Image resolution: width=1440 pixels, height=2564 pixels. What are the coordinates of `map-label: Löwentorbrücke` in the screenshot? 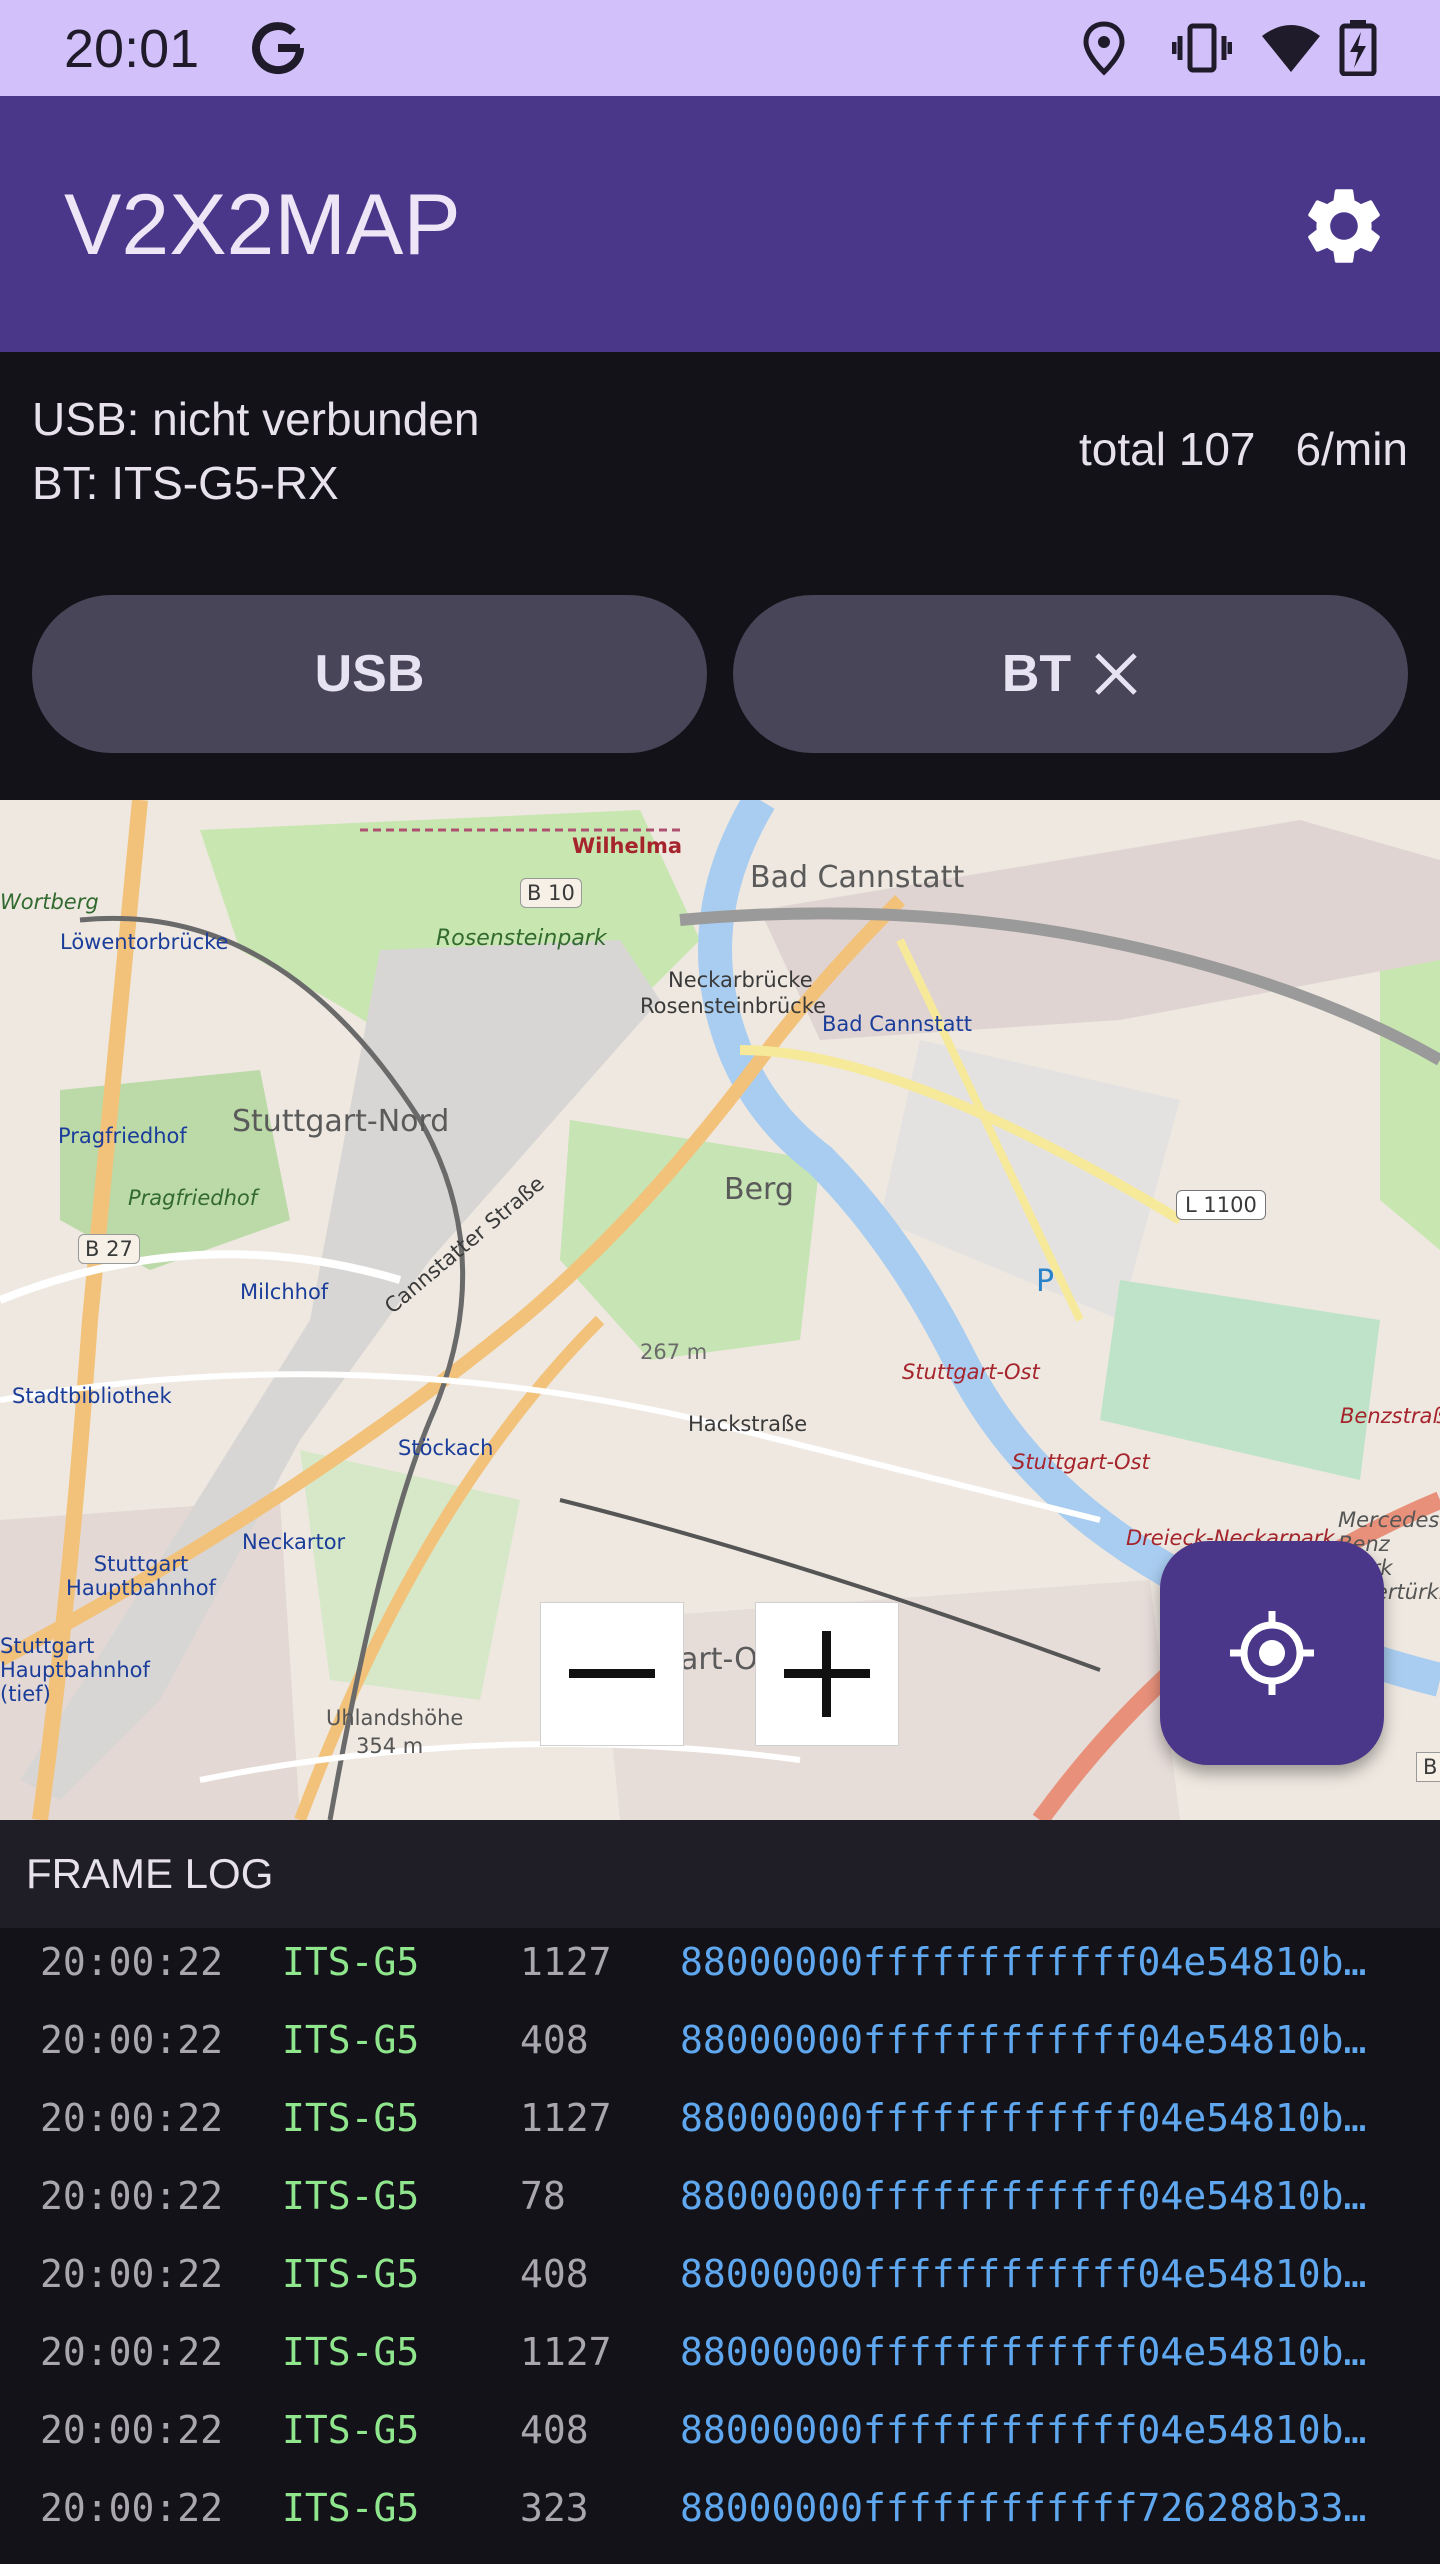 It's located at (144, 942).